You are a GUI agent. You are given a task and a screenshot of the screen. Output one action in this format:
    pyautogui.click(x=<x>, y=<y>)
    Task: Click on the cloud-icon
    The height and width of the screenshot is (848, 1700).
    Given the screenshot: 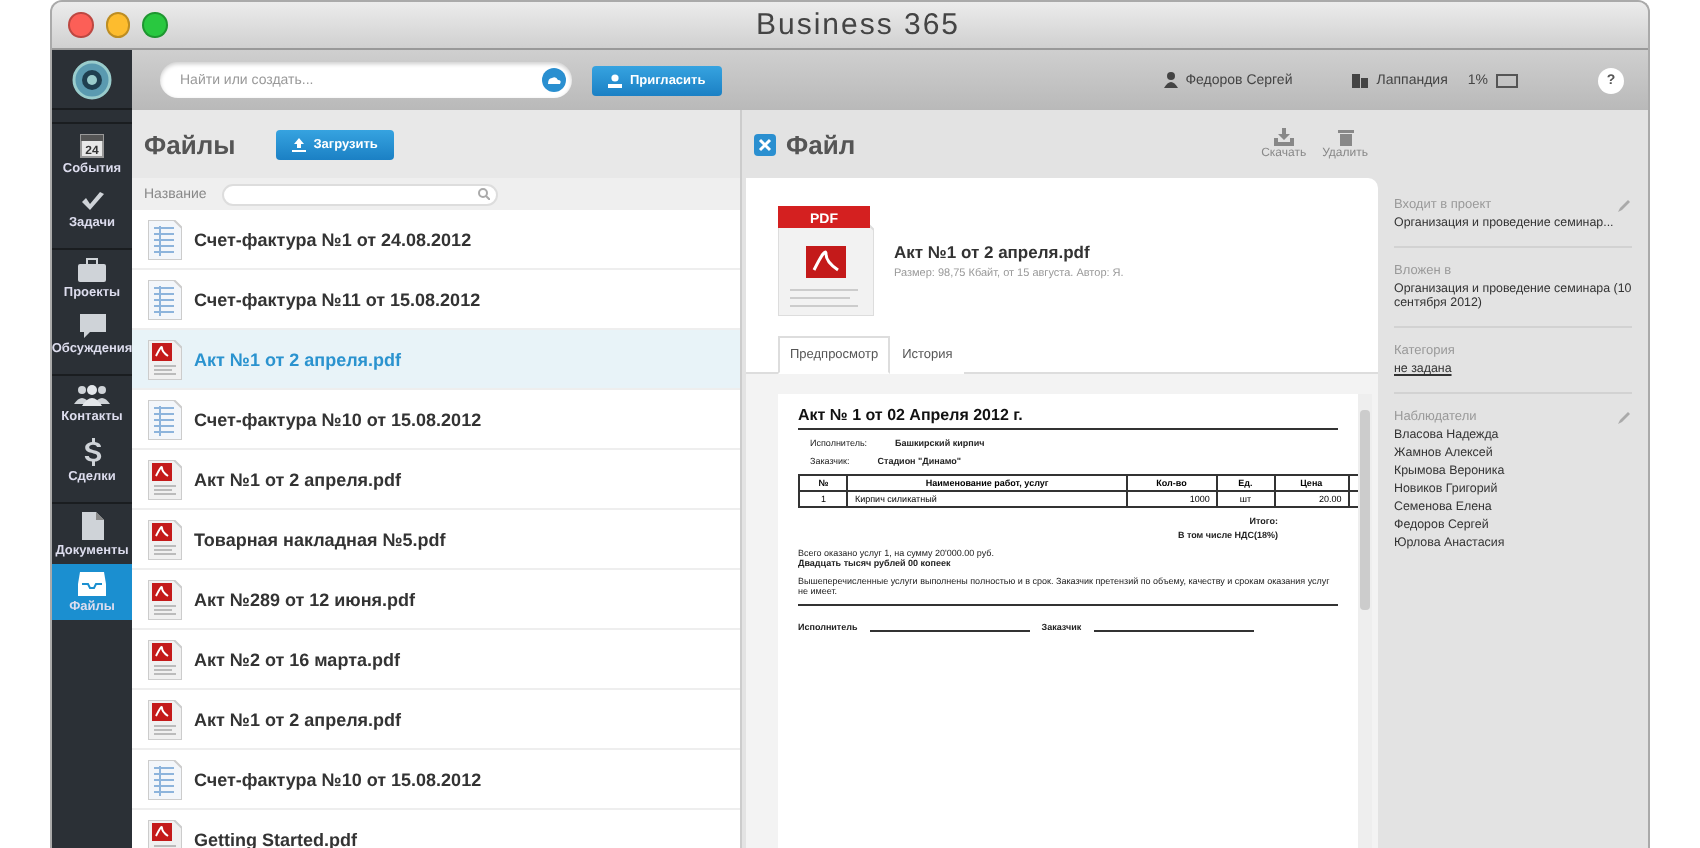 What is the action you would take?
    pyautogui.click(x=554, y=80)
    